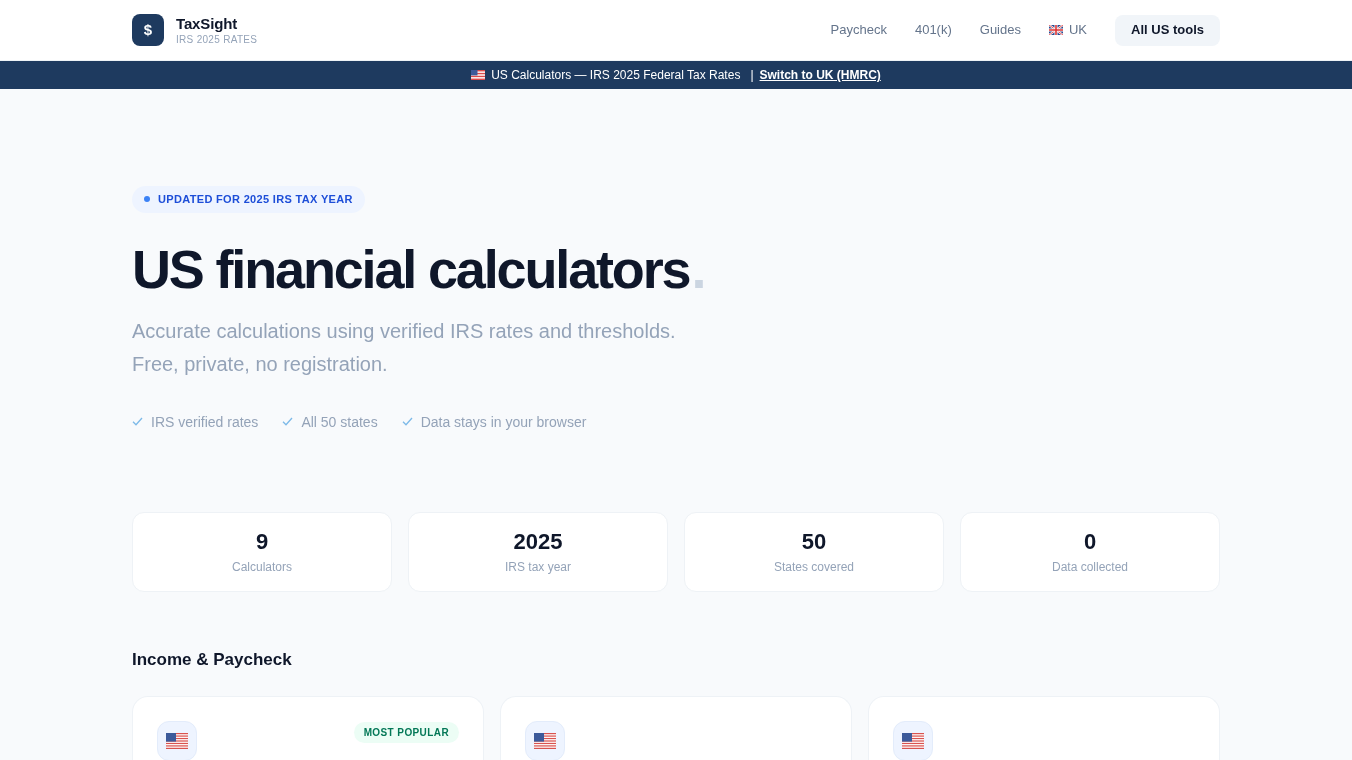  What do you see at coordinates (538, 566) in the screenshot?
I see `stat-label: IRS tax year` at bounding box center [538, 566].